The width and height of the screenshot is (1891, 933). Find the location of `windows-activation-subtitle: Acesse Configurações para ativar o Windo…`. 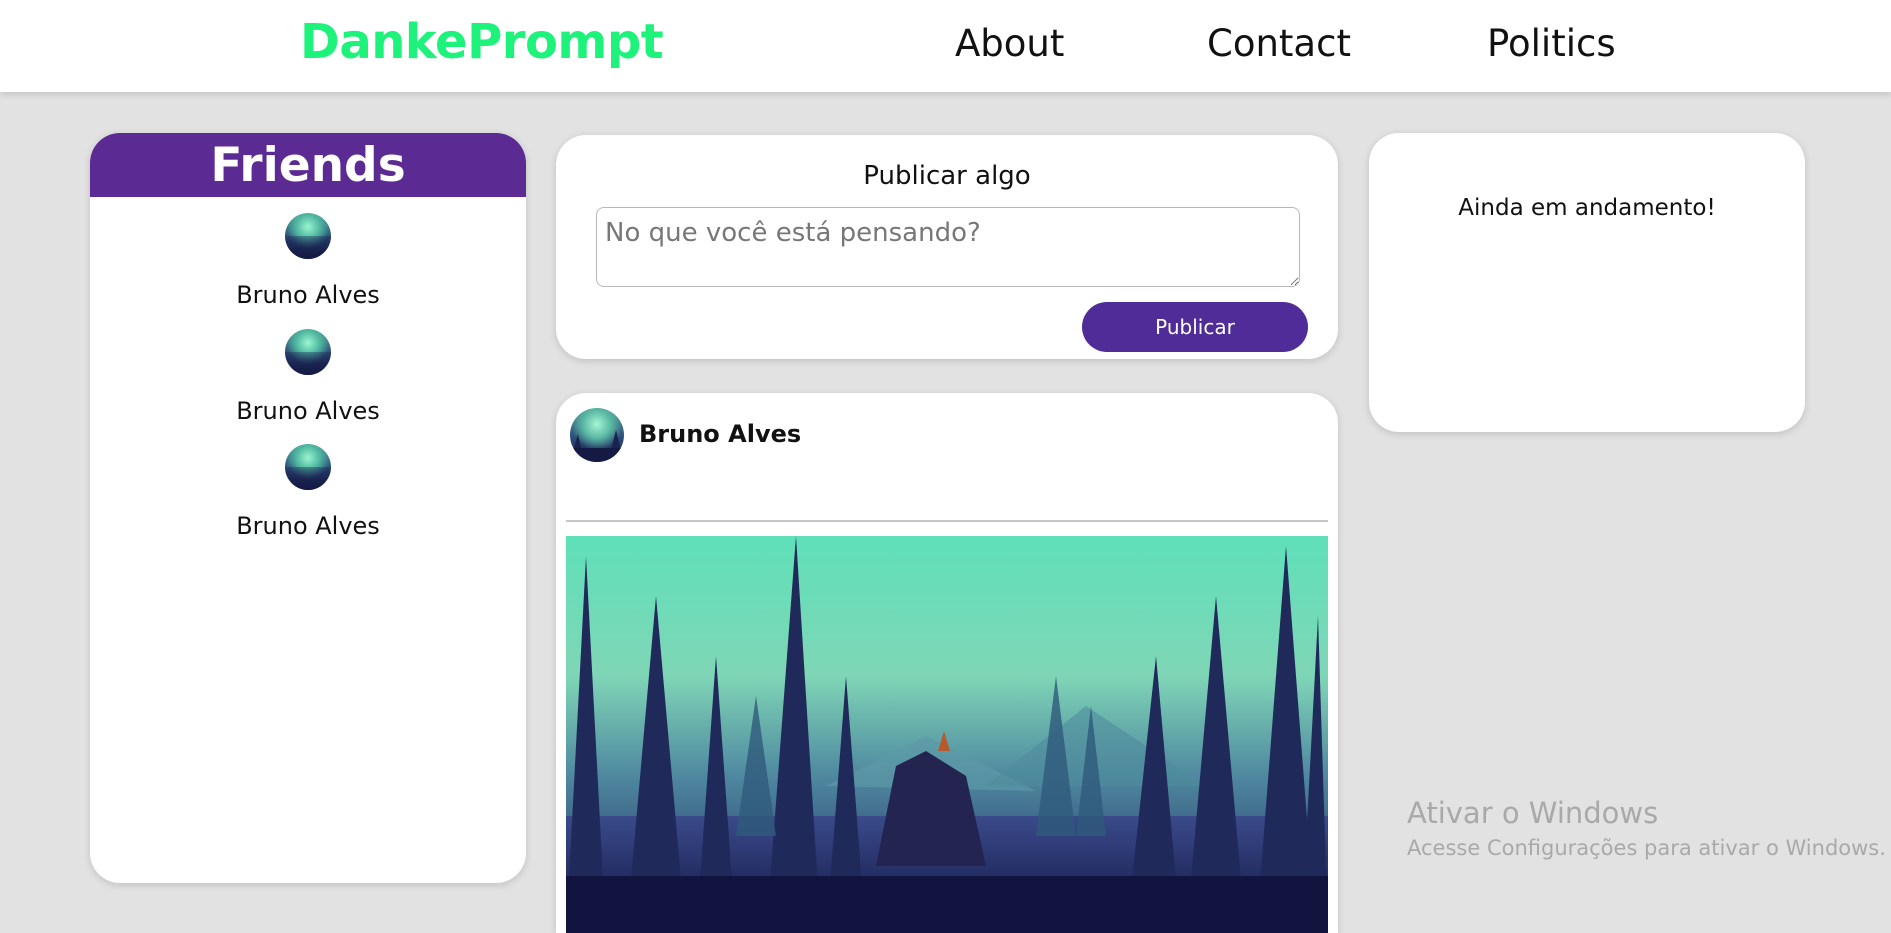

windows-activation-subtitle: Acesse Configurações para ativar o Windo… is located at coordinates (1646, 848).